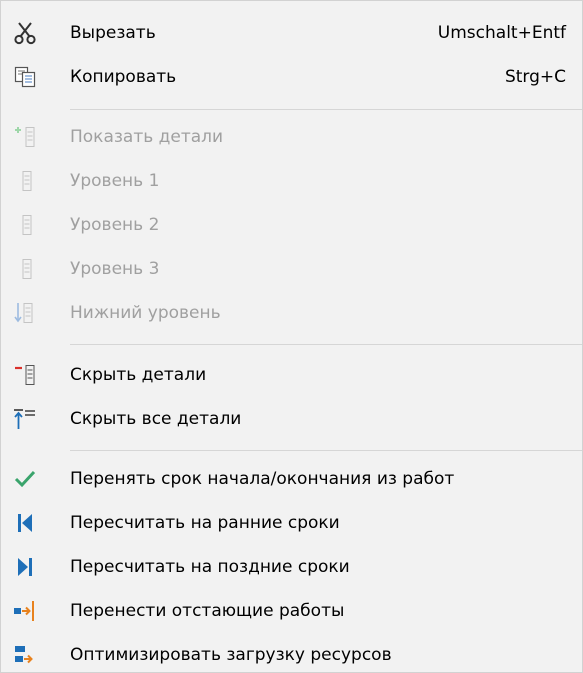 This screenshot has height=673, width=583. Describe the element at coordinates (115, 225) in the screenshot. I see `menu-item-label: Уровень 2` at that location.